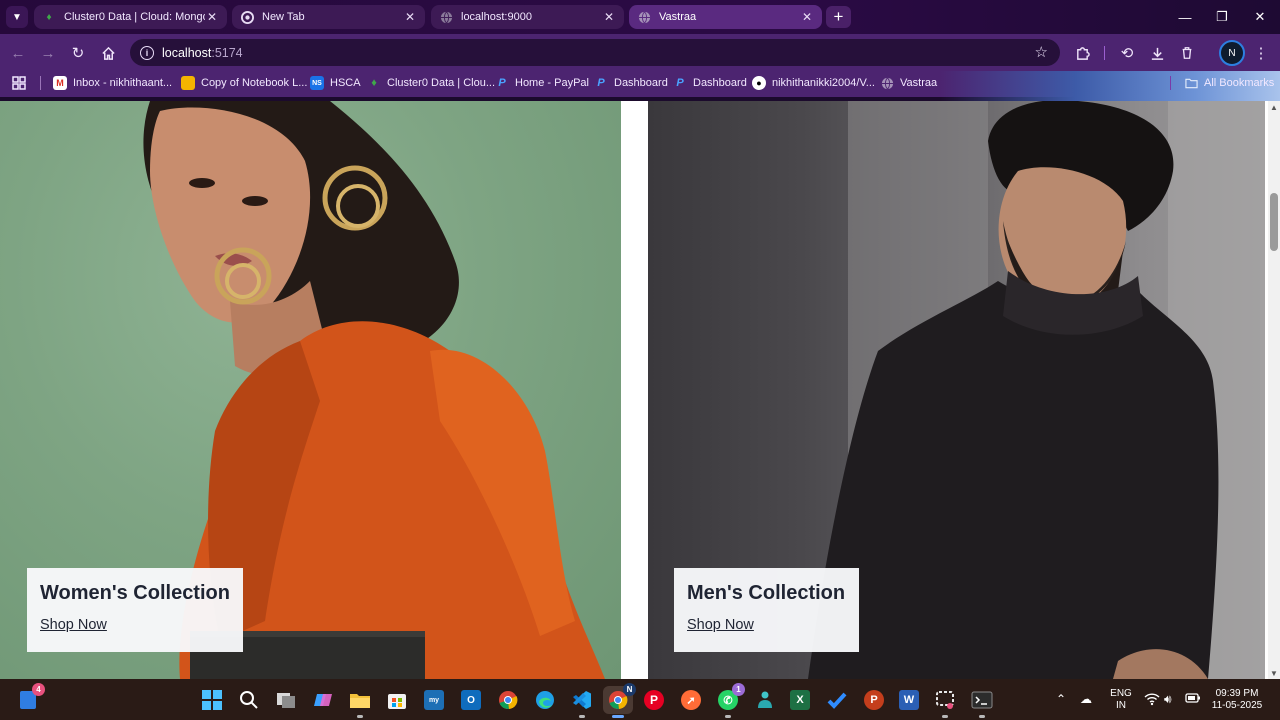 The height and width of the screenshot is (720, 1280). I want to click on vscode-button, so click(582, 702).